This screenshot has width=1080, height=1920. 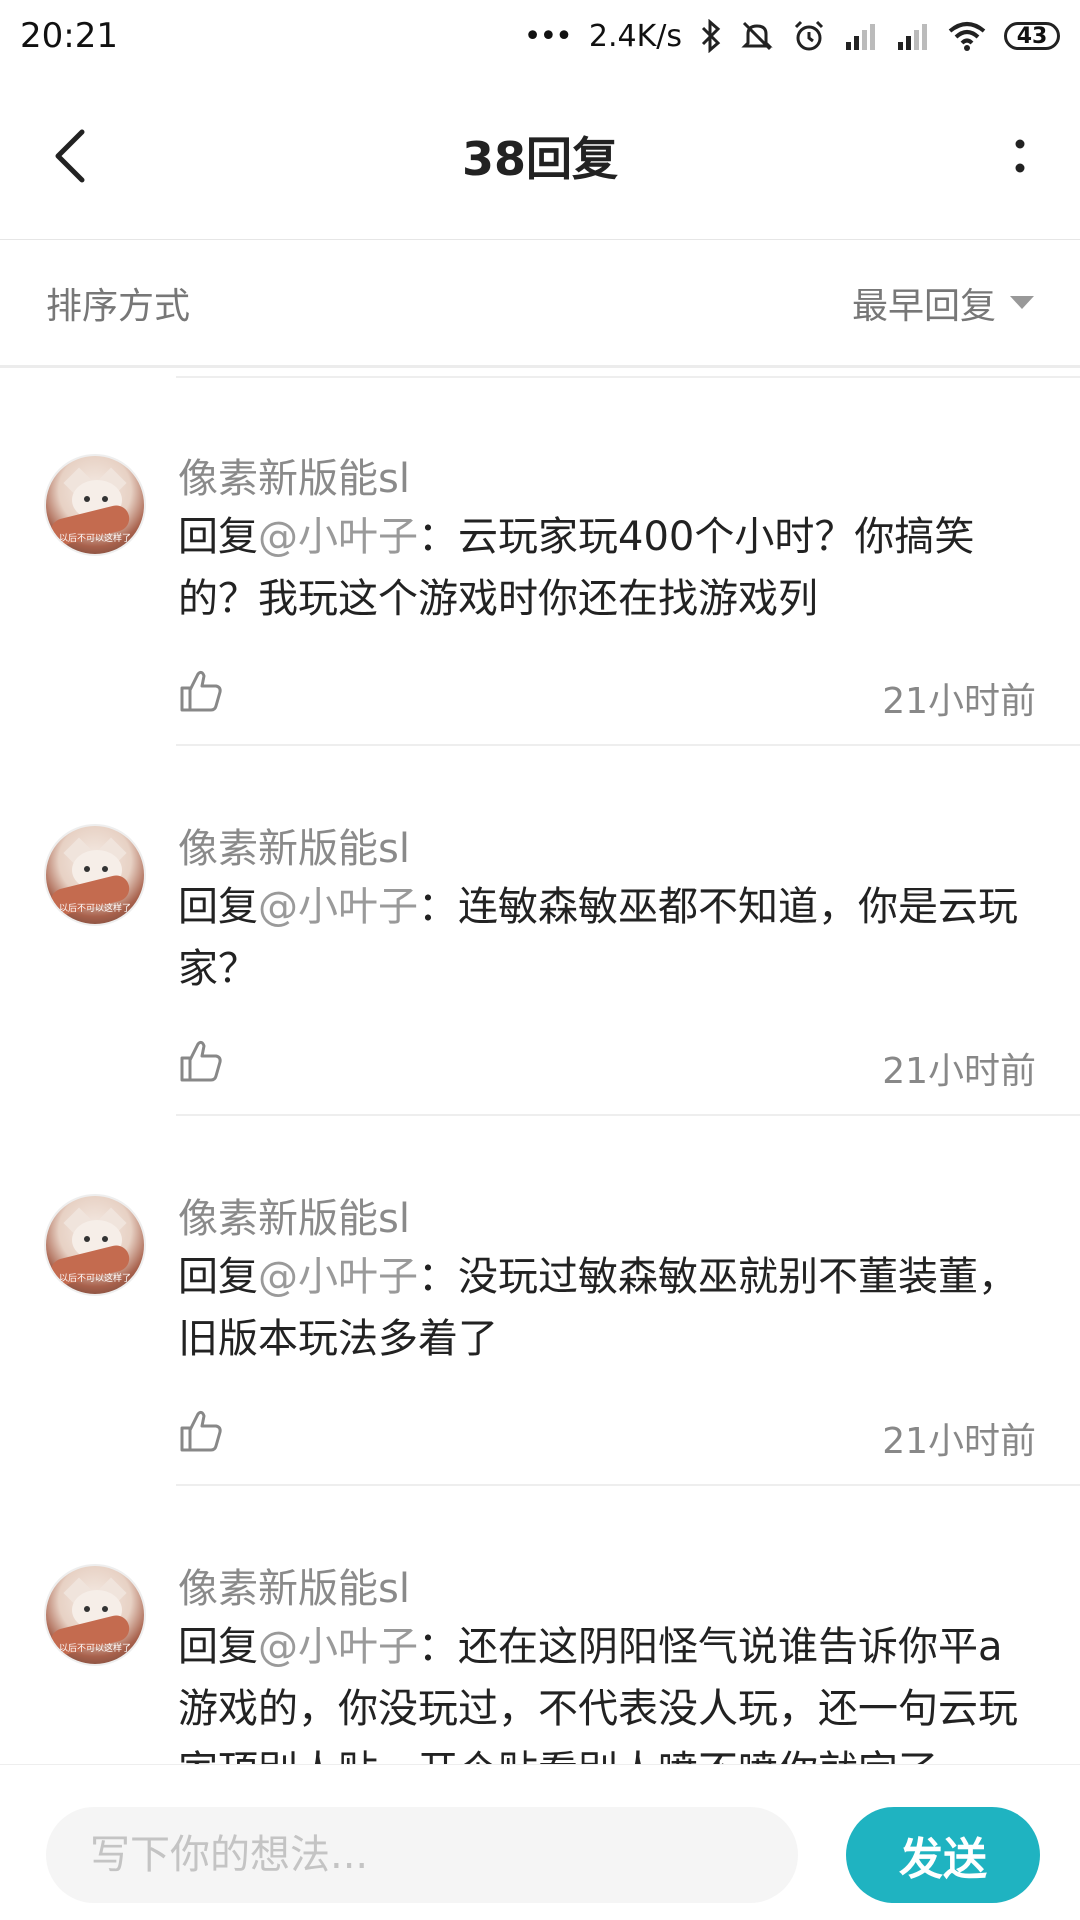 I want to click on wifi-icon, so click(x=967, y=36).